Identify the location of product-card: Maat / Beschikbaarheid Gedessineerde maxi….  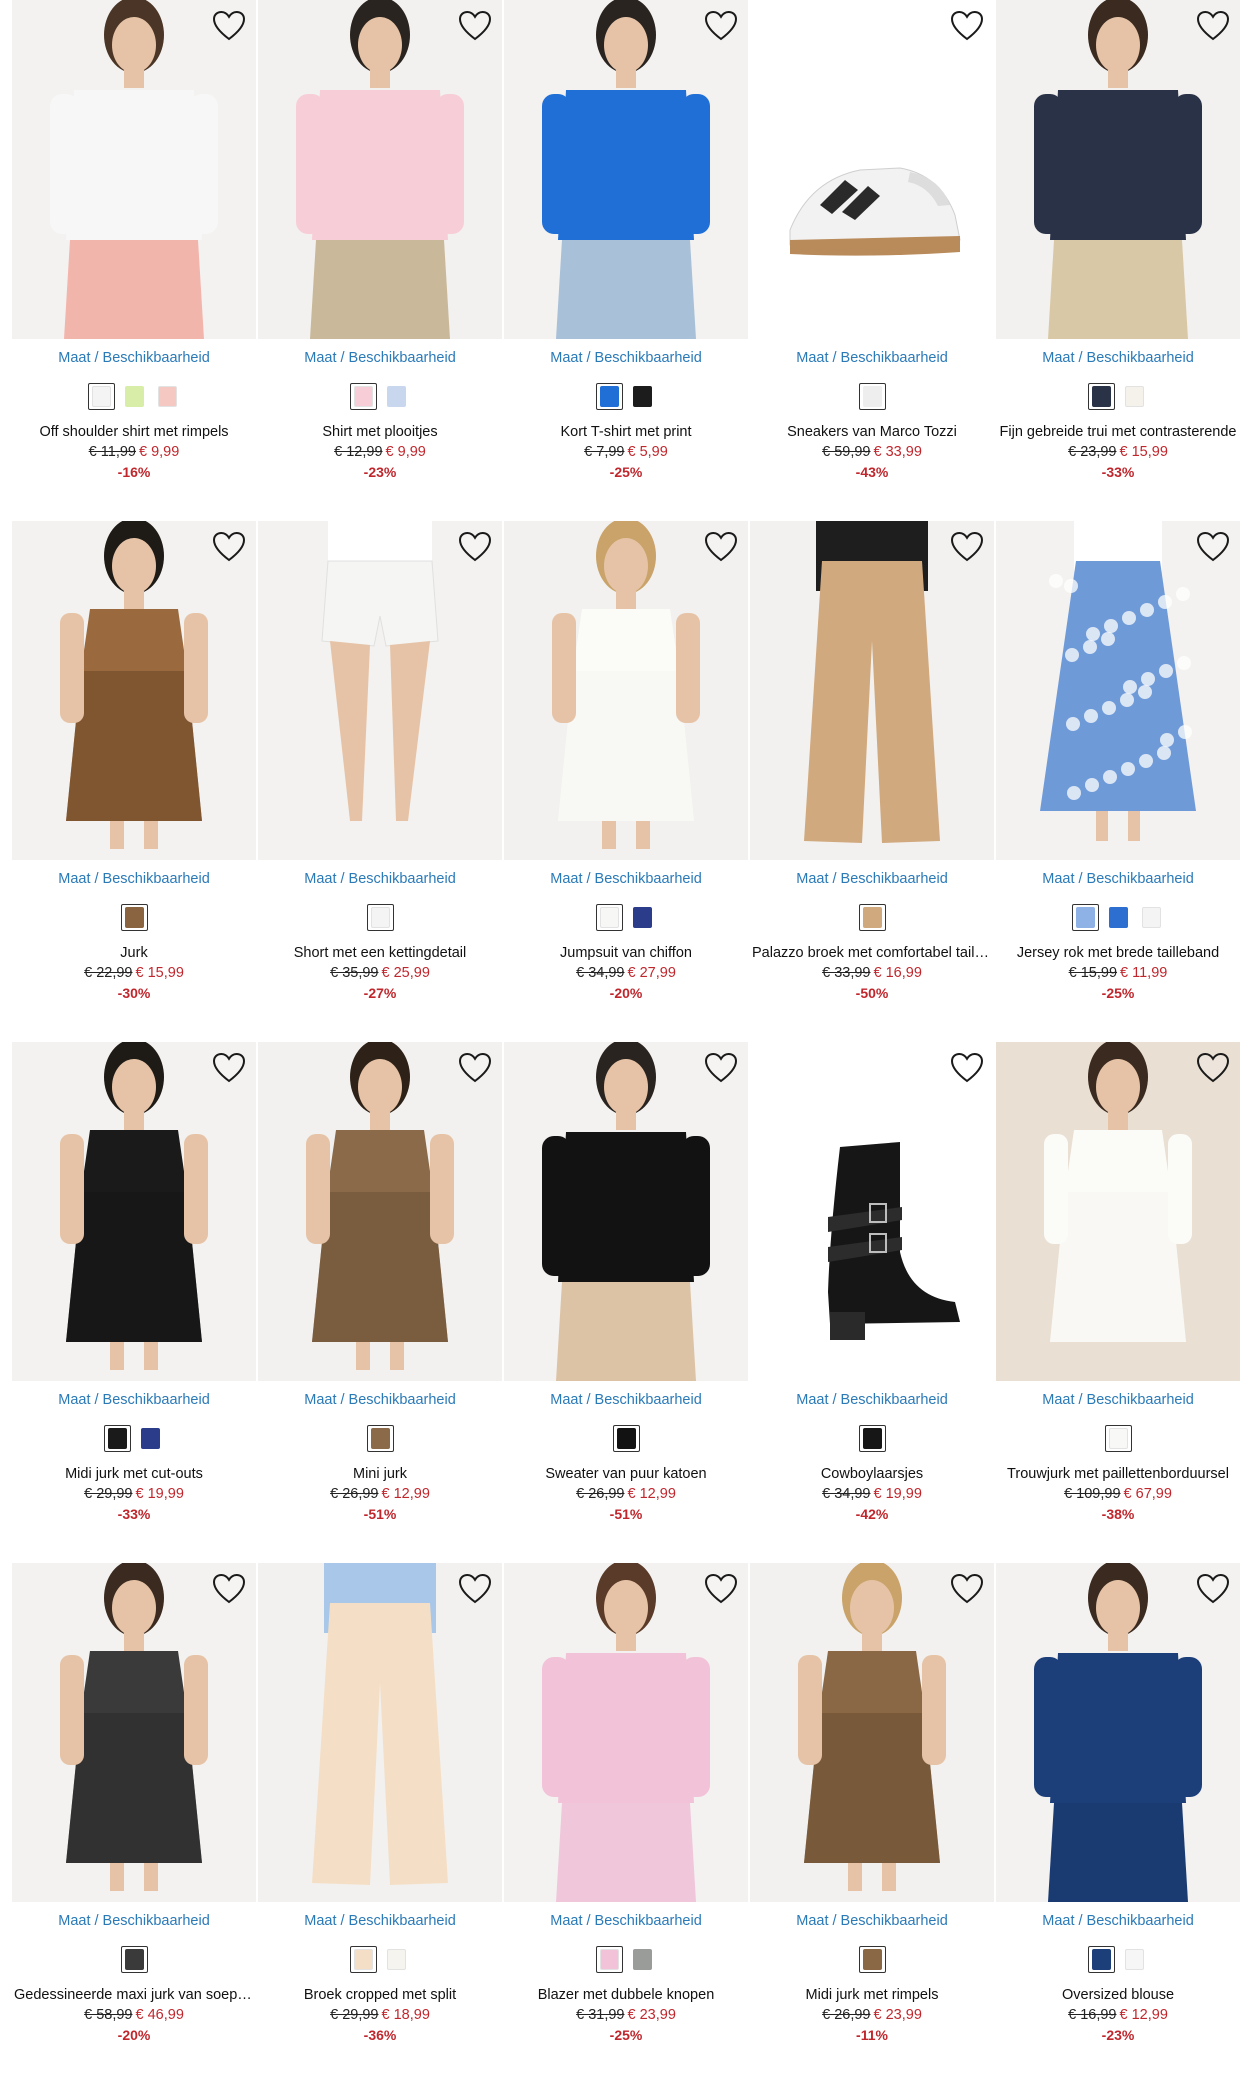
(134, 1818).